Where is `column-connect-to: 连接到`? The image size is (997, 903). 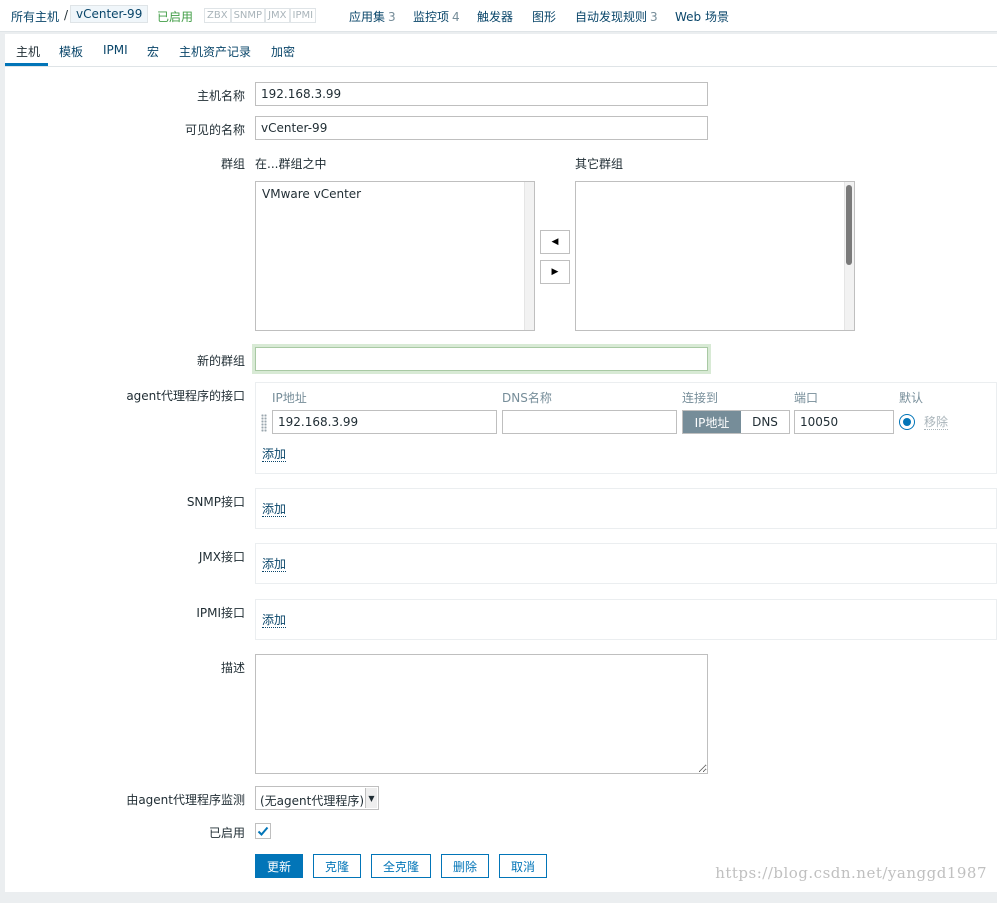
column-connect-to: 连接到 is located at coordinates (700, 398).